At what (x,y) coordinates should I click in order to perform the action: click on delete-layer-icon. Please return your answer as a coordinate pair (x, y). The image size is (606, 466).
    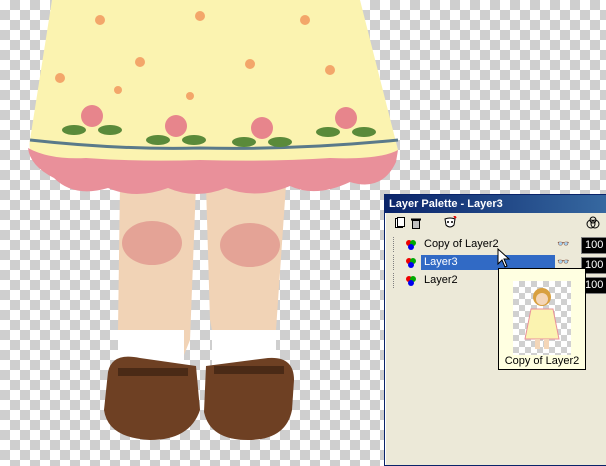
    Looking at the image, I should click on (416, 223).